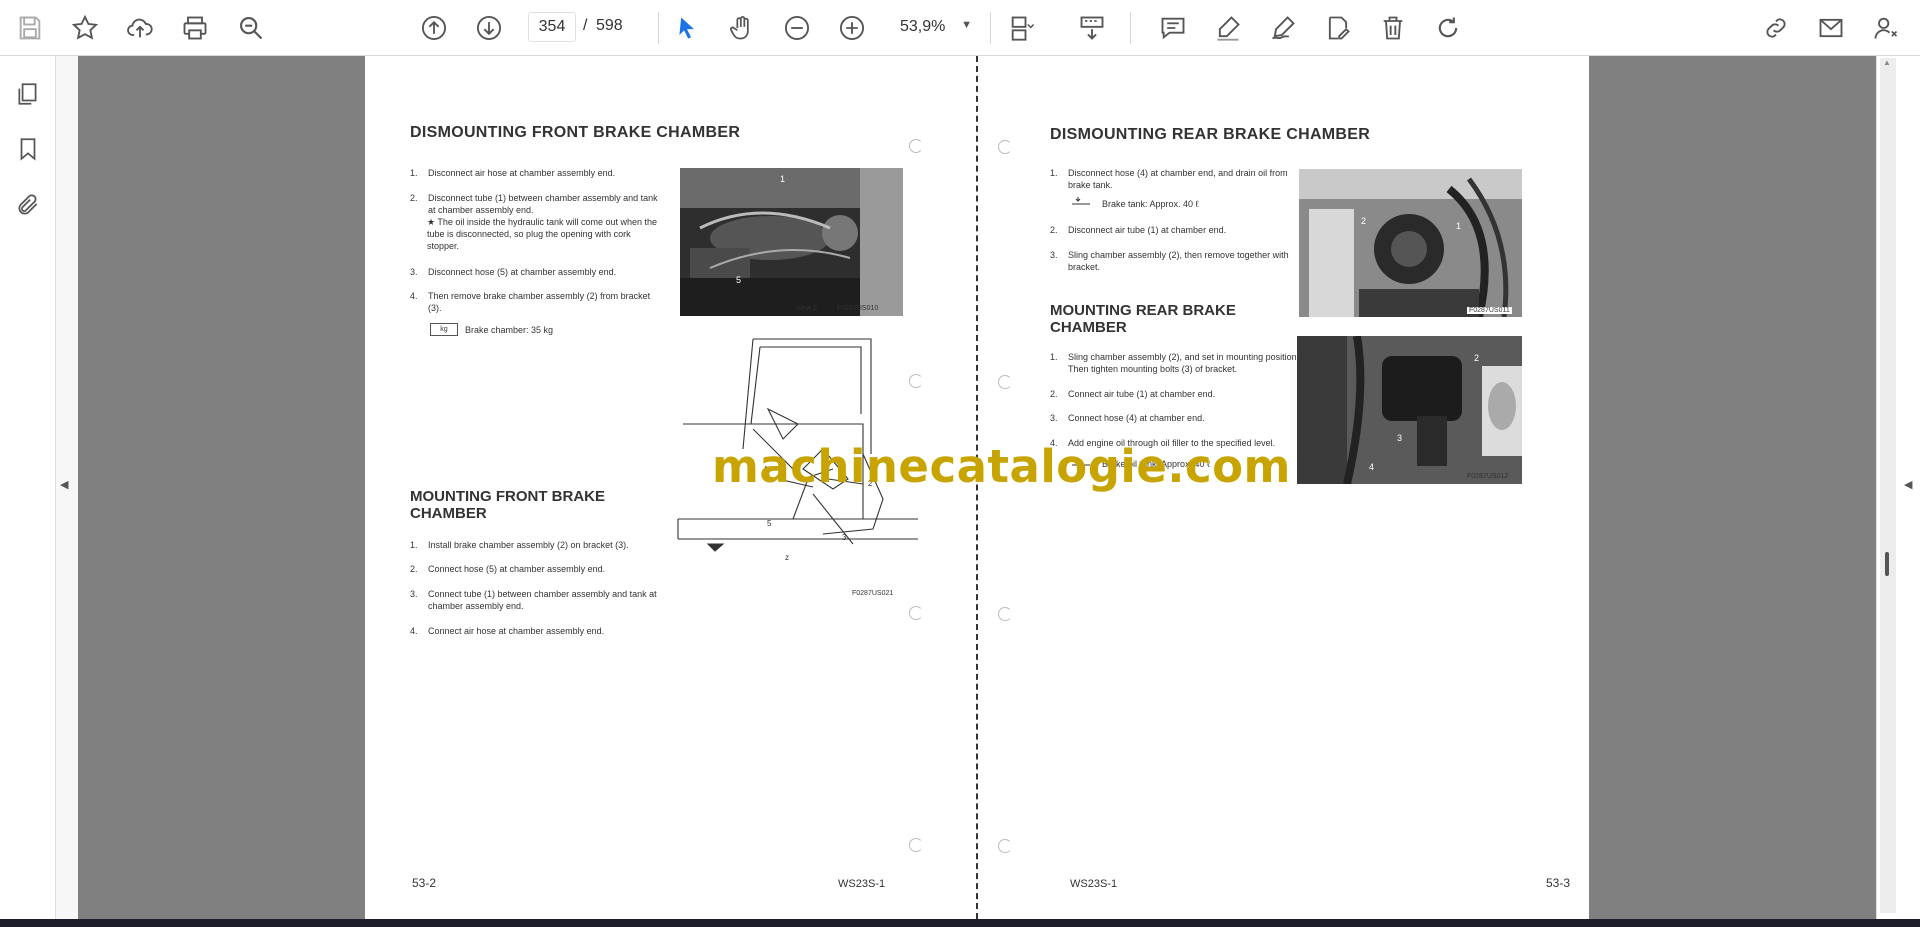 This screenshot has height=927, width=1920. I want to click on footer-page-number: 53-3, so click(1558, 883).